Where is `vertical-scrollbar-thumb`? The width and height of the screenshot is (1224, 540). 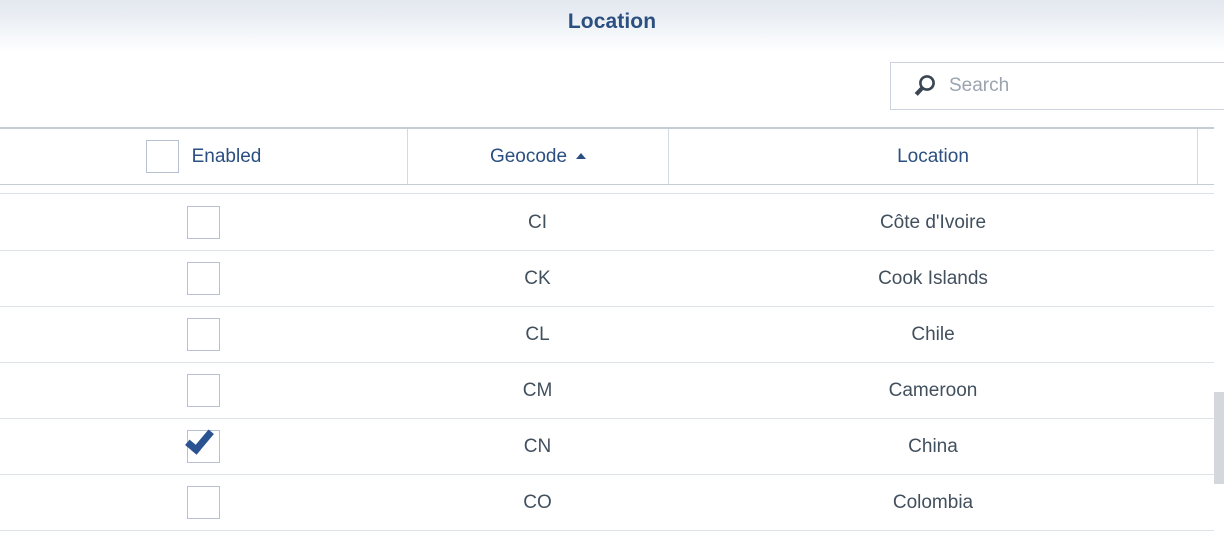
vertical-scrollbar-thumb is located at coordinates (1219, 438).